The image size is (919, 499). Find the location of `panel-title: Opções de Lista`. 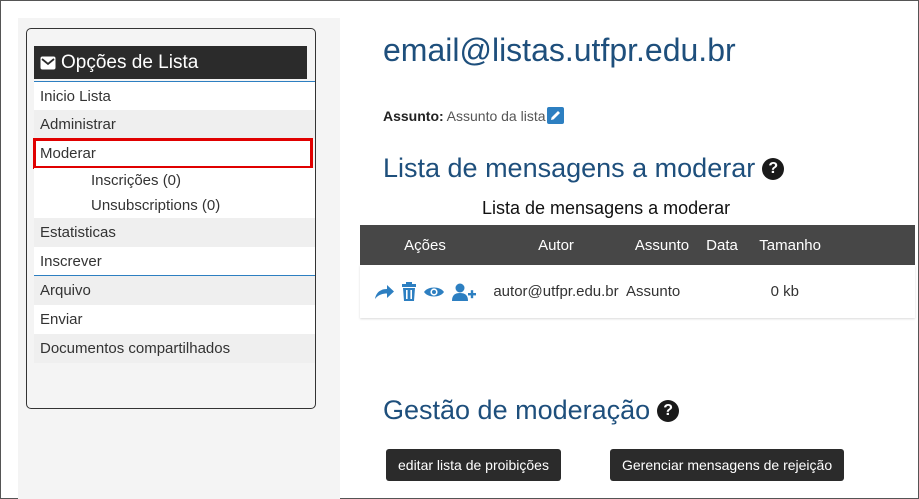

panel-title: Opções de Lista is located at coordinates (130, 62).